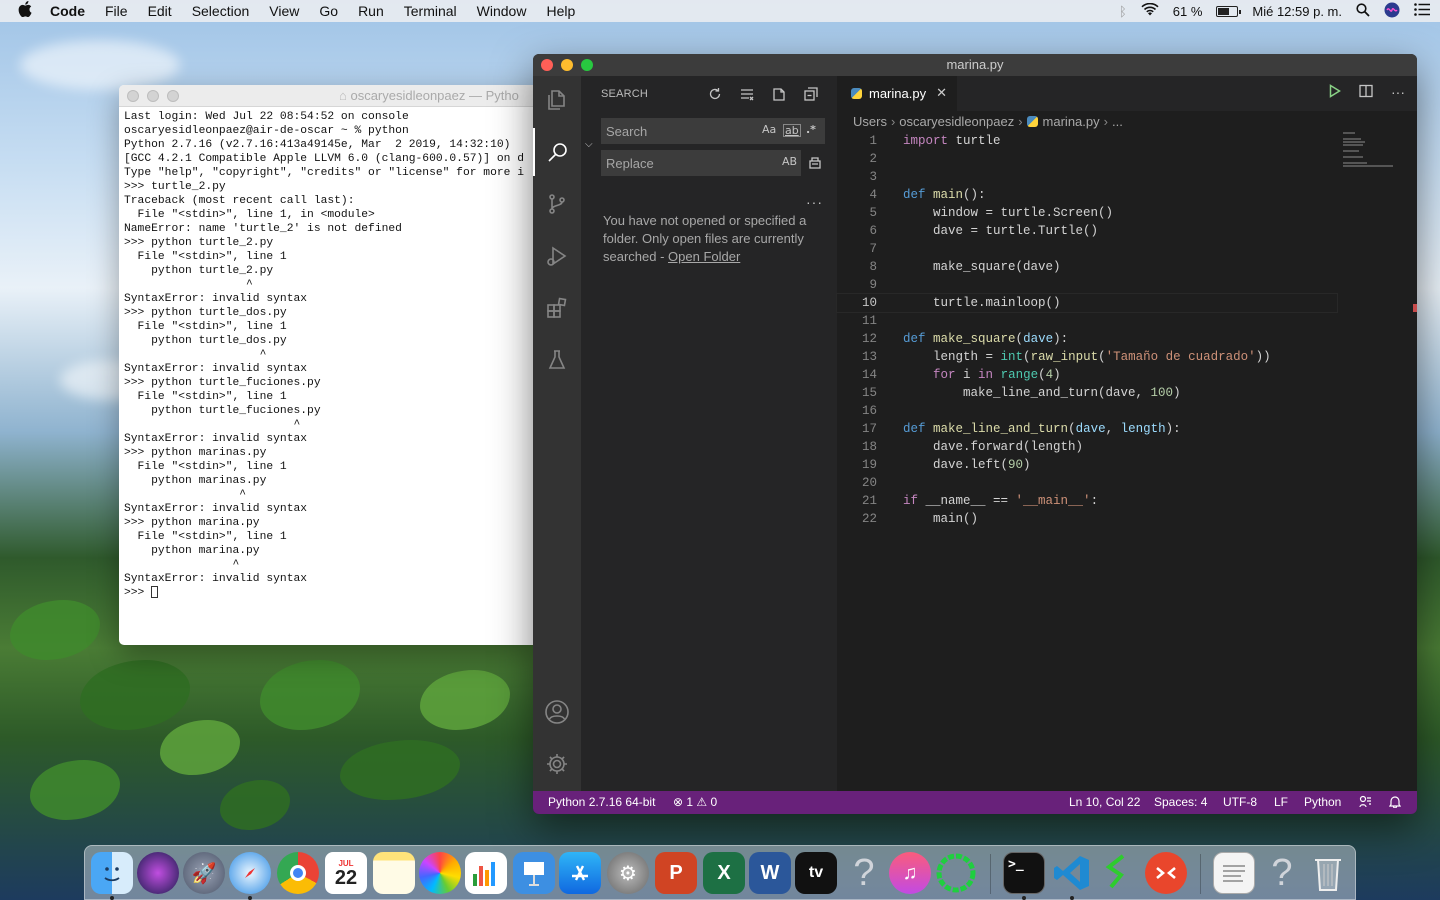 This screenshot has width=1440, height=900. What do you see at coordinates (328, 11) in the screenshot?
I see `menu-go: Go` at bounding box center [328, 11].